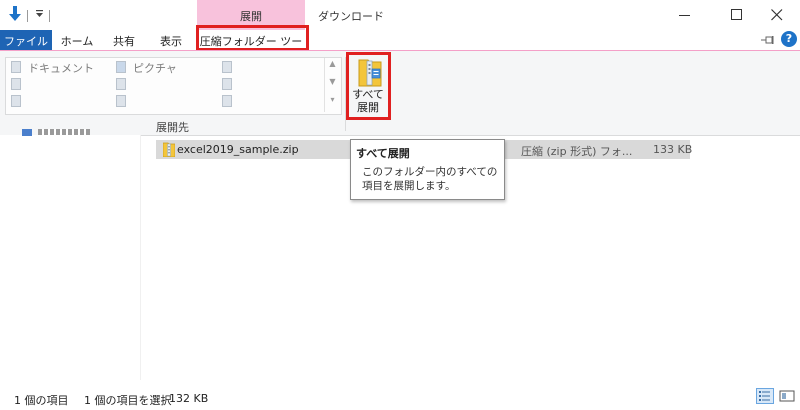 The height and width of the screenshot is (410, 800). I want to click on quick-access-download-icon, so click(15, 14).